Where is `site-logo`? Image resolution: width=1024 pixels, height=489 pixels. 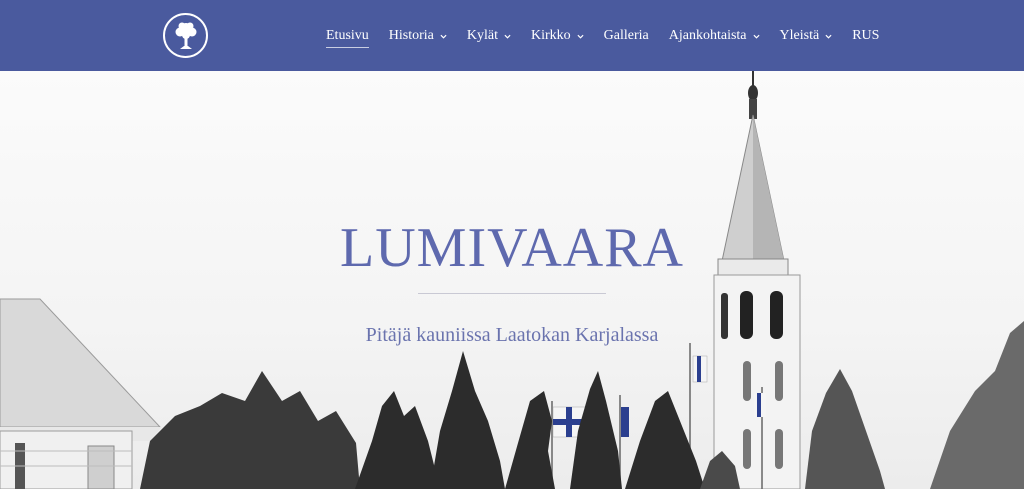
site-logo is located at coordinates (185, 35).